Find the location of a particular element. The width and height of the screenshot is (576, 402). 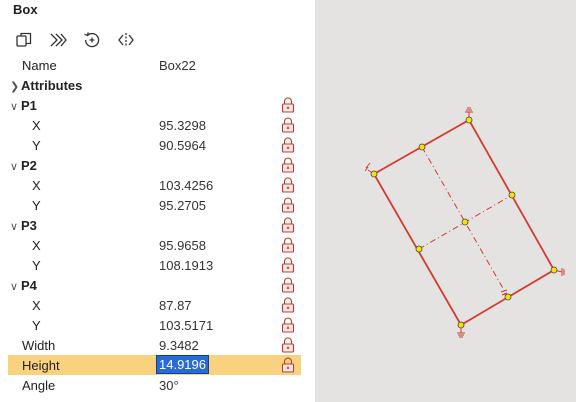

p4-y-label: Y is located at coordinates (36, 325).